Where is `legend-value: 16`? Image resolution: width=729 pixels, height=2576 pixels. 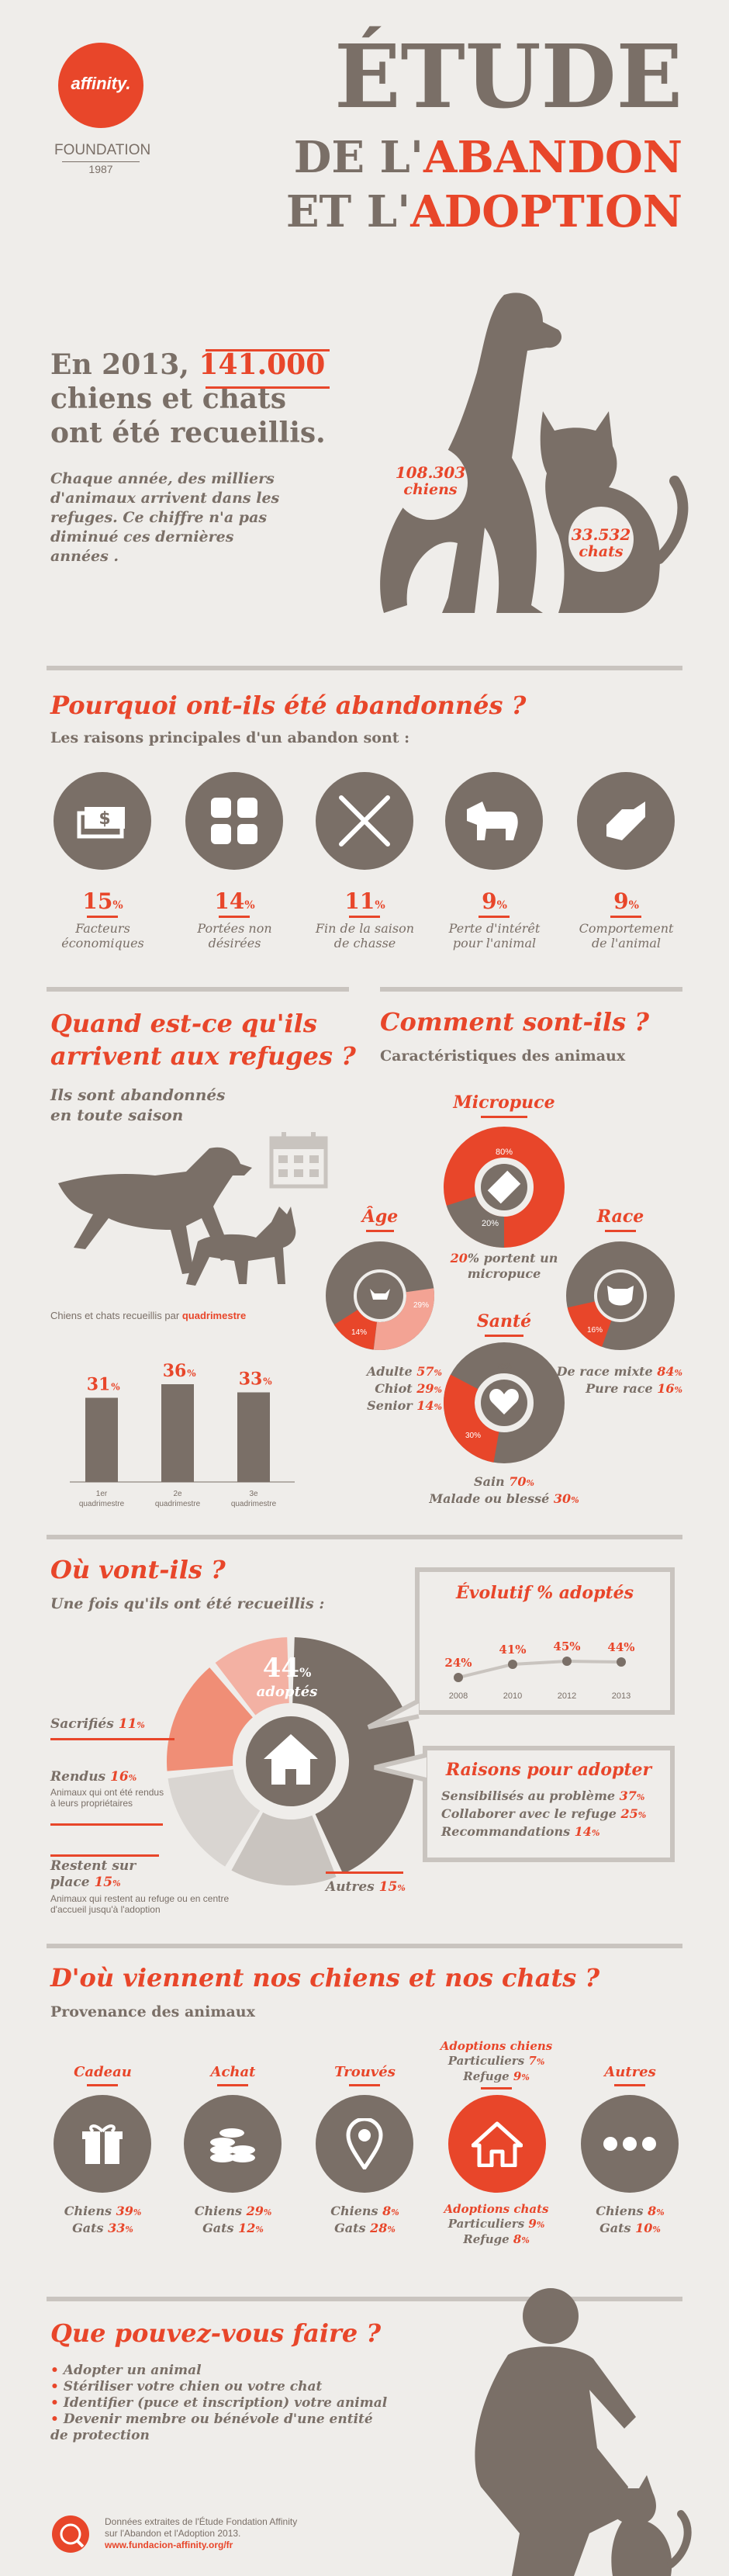 legend-value: 16 is located at coordinates (666, 1388).